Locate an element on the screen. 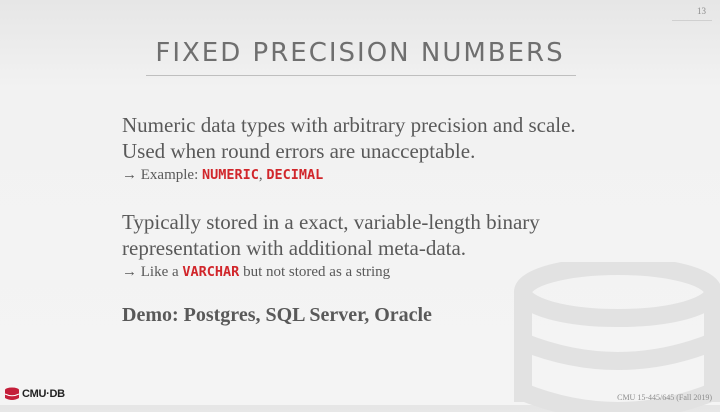 Image resolution: width=720 pixels, height=412 pixels. code-varchar: VARCHAR is located at coordinates (211, 272).